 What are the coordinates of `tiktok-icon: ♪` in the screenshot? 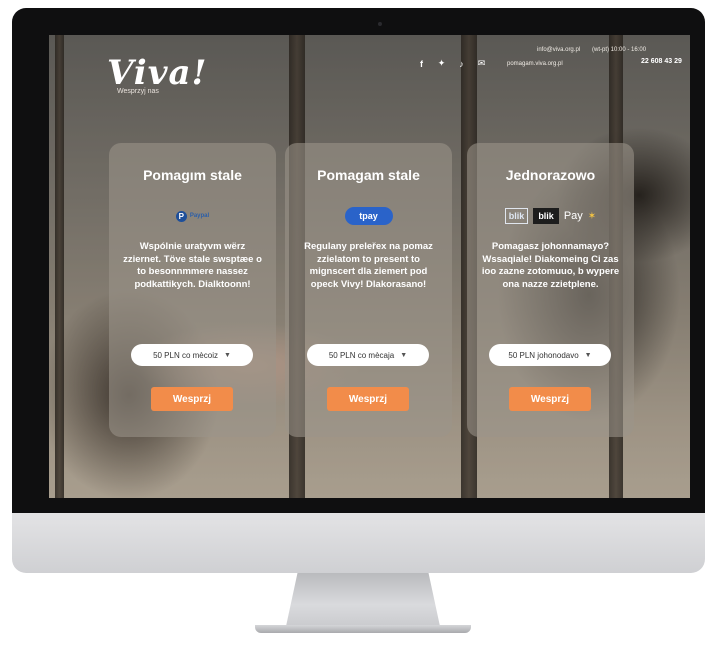 It's located at (461, 63).